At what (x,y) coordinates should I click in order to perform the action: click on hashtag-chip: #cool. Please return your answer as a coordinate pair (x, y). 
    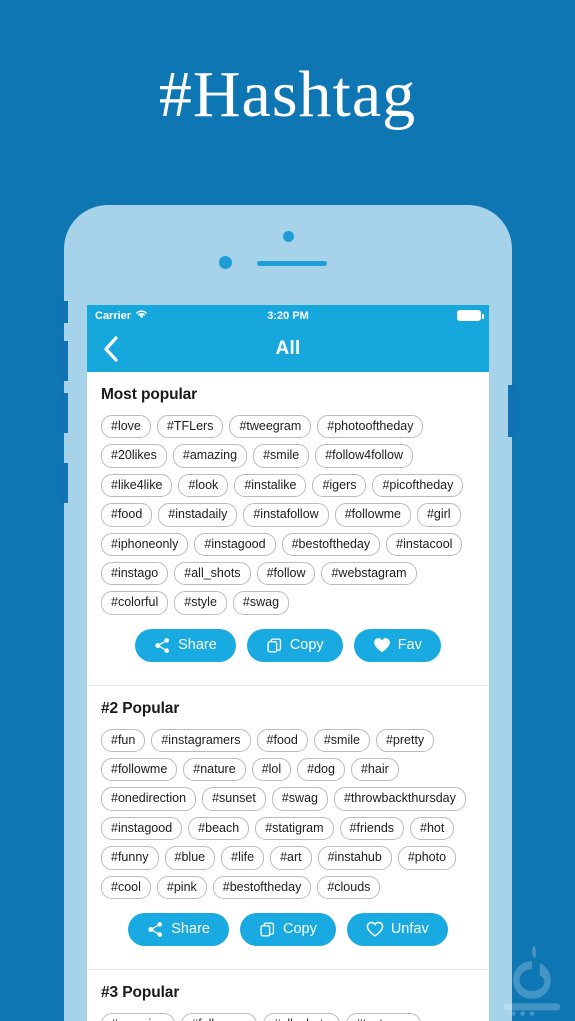
    Looking at the image, I should click on (126, 887).